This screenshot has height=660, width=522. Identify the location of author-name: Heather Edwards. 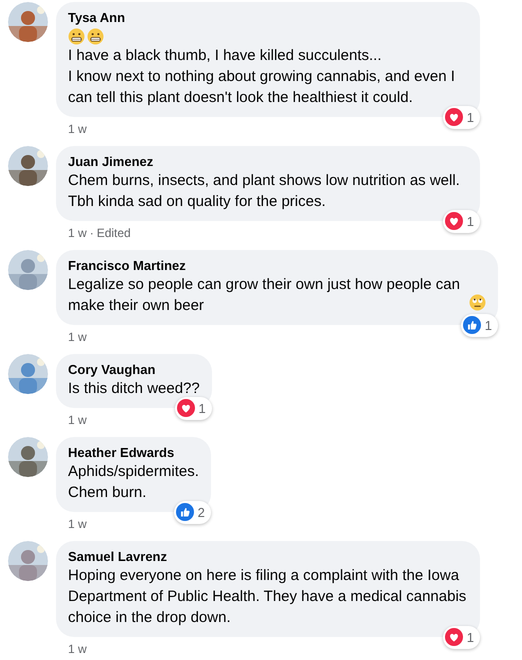
(133, 453).